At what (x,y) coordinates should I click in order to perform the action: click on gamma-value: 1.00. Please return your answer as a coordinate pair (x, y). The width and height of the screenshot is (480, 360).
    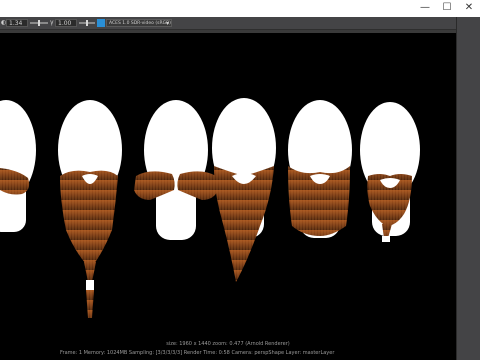
    Looking at the image, I should click on (65, 23).